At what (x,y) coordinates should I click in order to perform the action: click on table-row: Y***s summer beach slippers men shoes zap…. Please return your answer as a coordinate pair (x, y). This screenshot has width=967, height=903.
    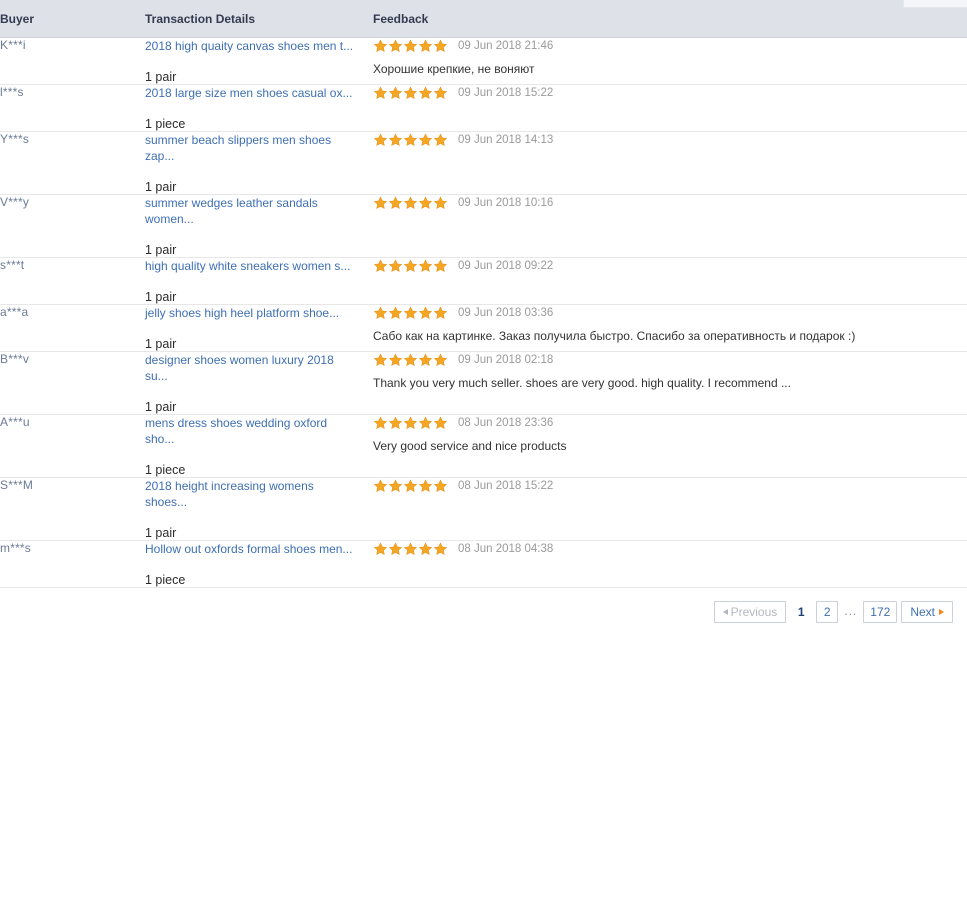
    Looking at the image, I should click on (483, 163).